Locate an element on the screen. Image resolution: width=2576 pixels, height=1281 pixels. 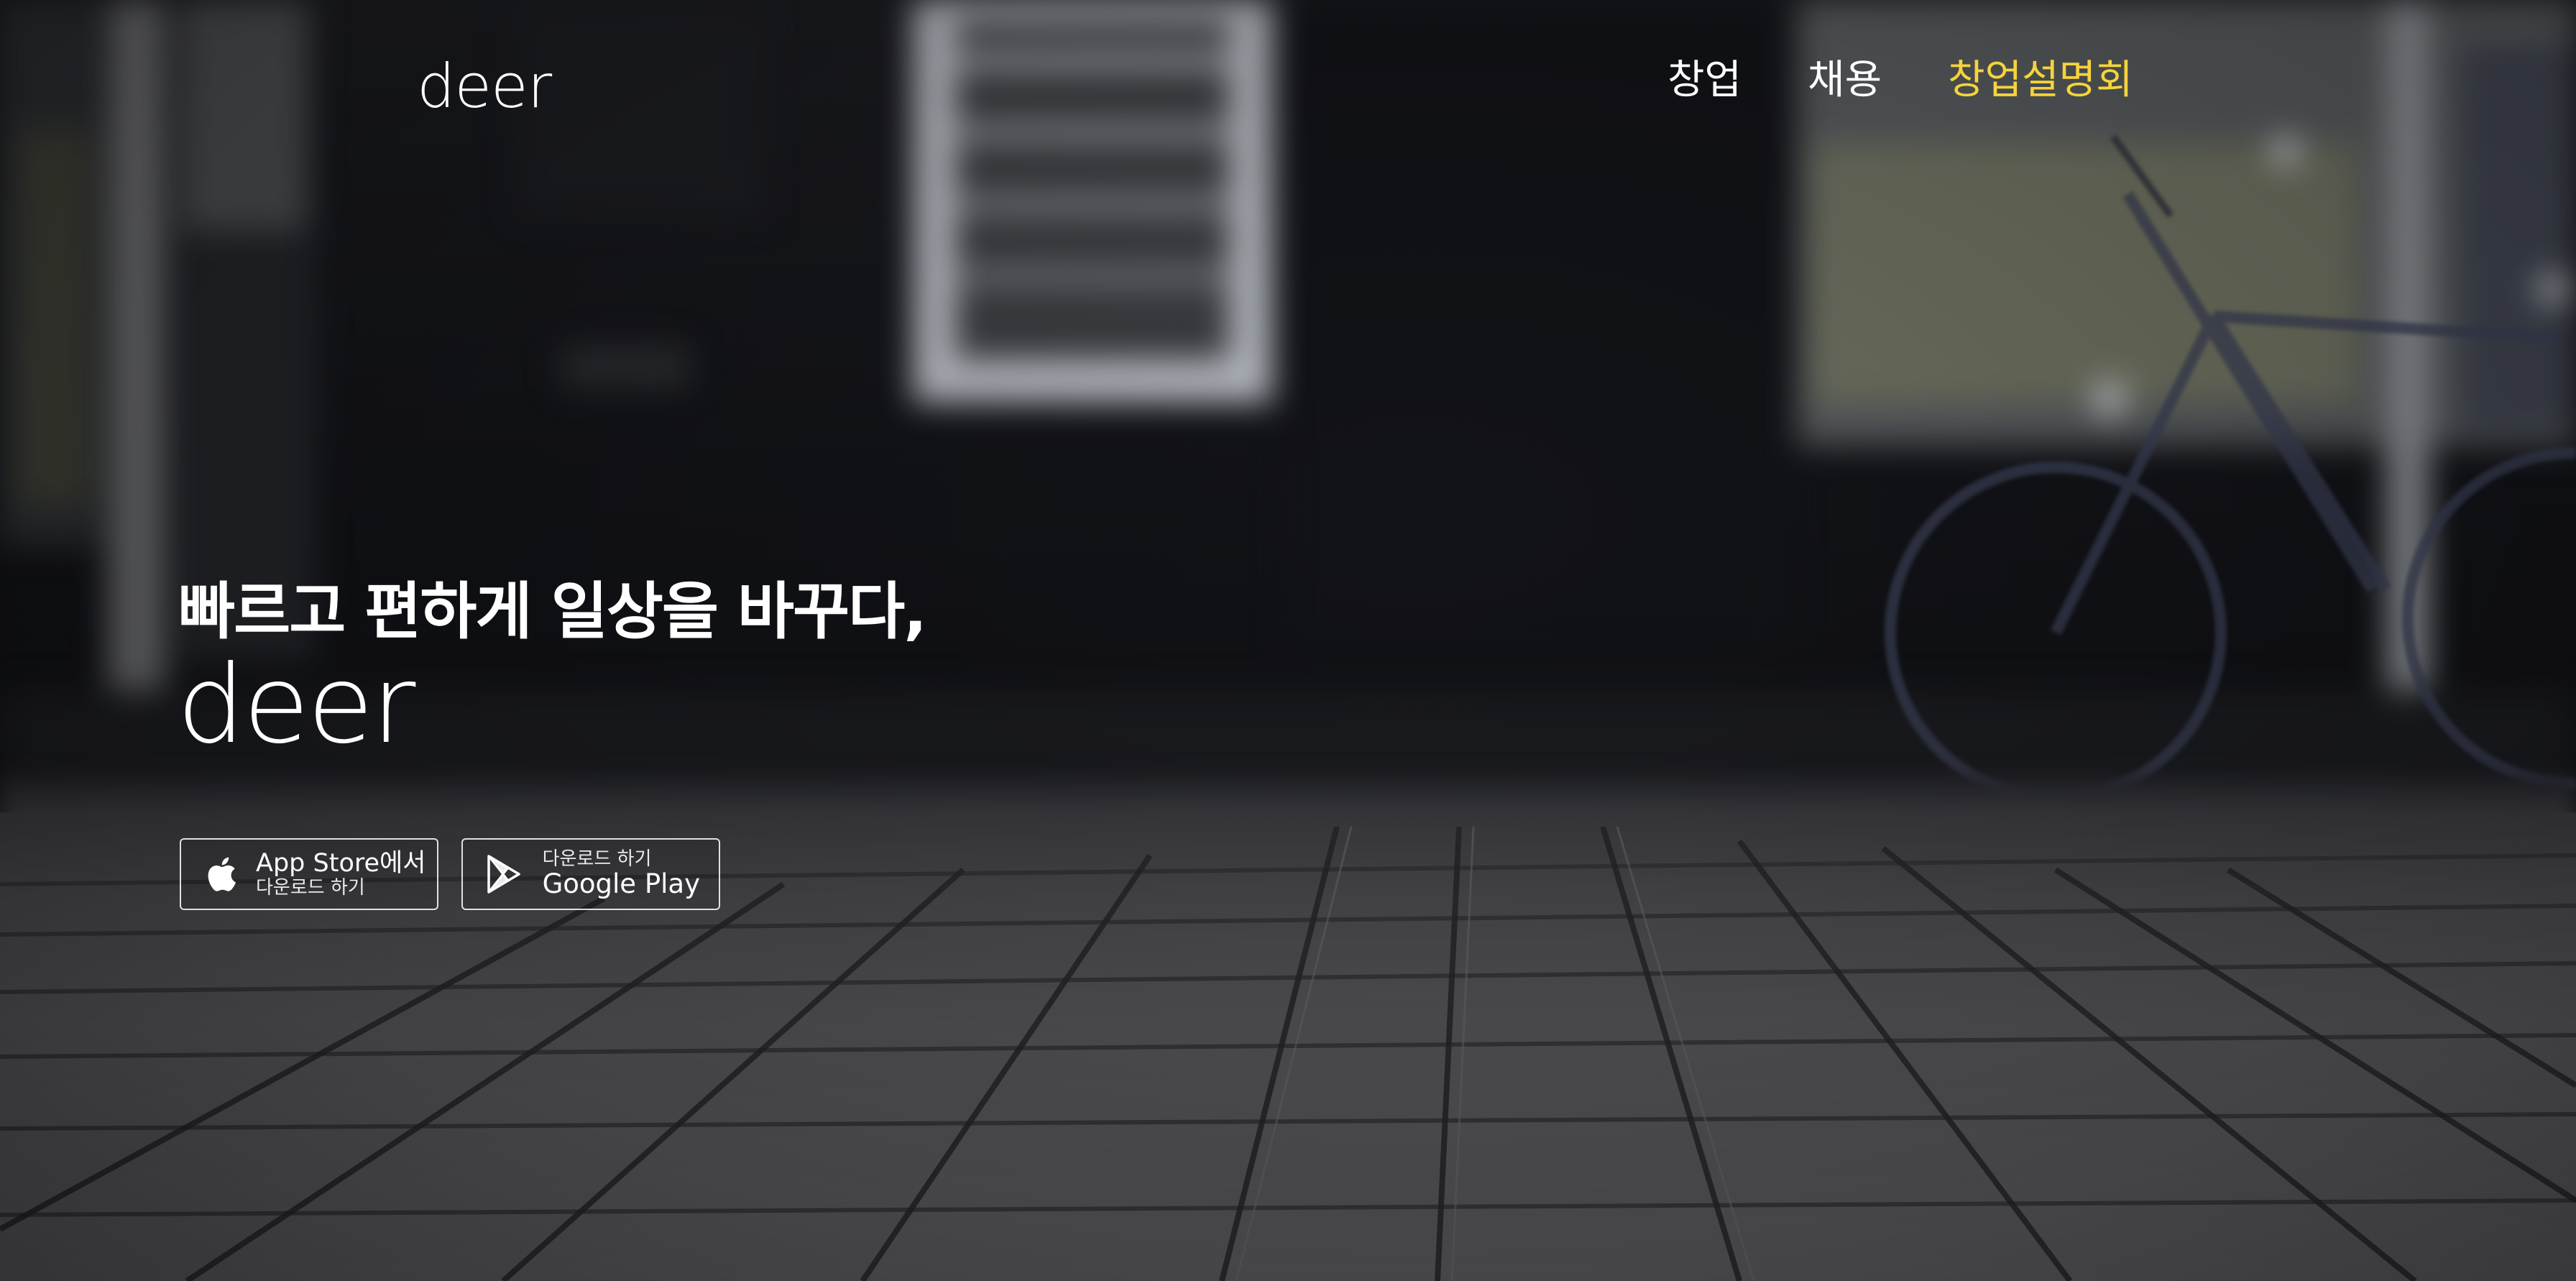
hero-headline: 빠르고 편하게 일상을 바꾸다, is located at coordinates (552, 612).